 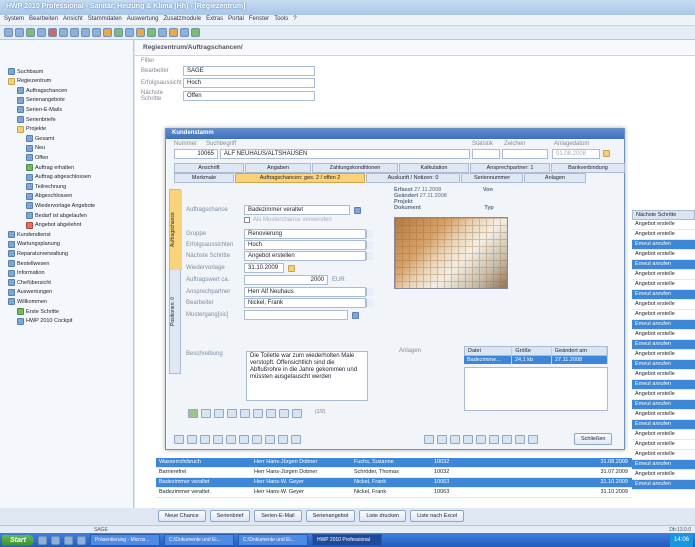 I want to click on tree-item: Auftragschancen, so click(x=42, y=91).